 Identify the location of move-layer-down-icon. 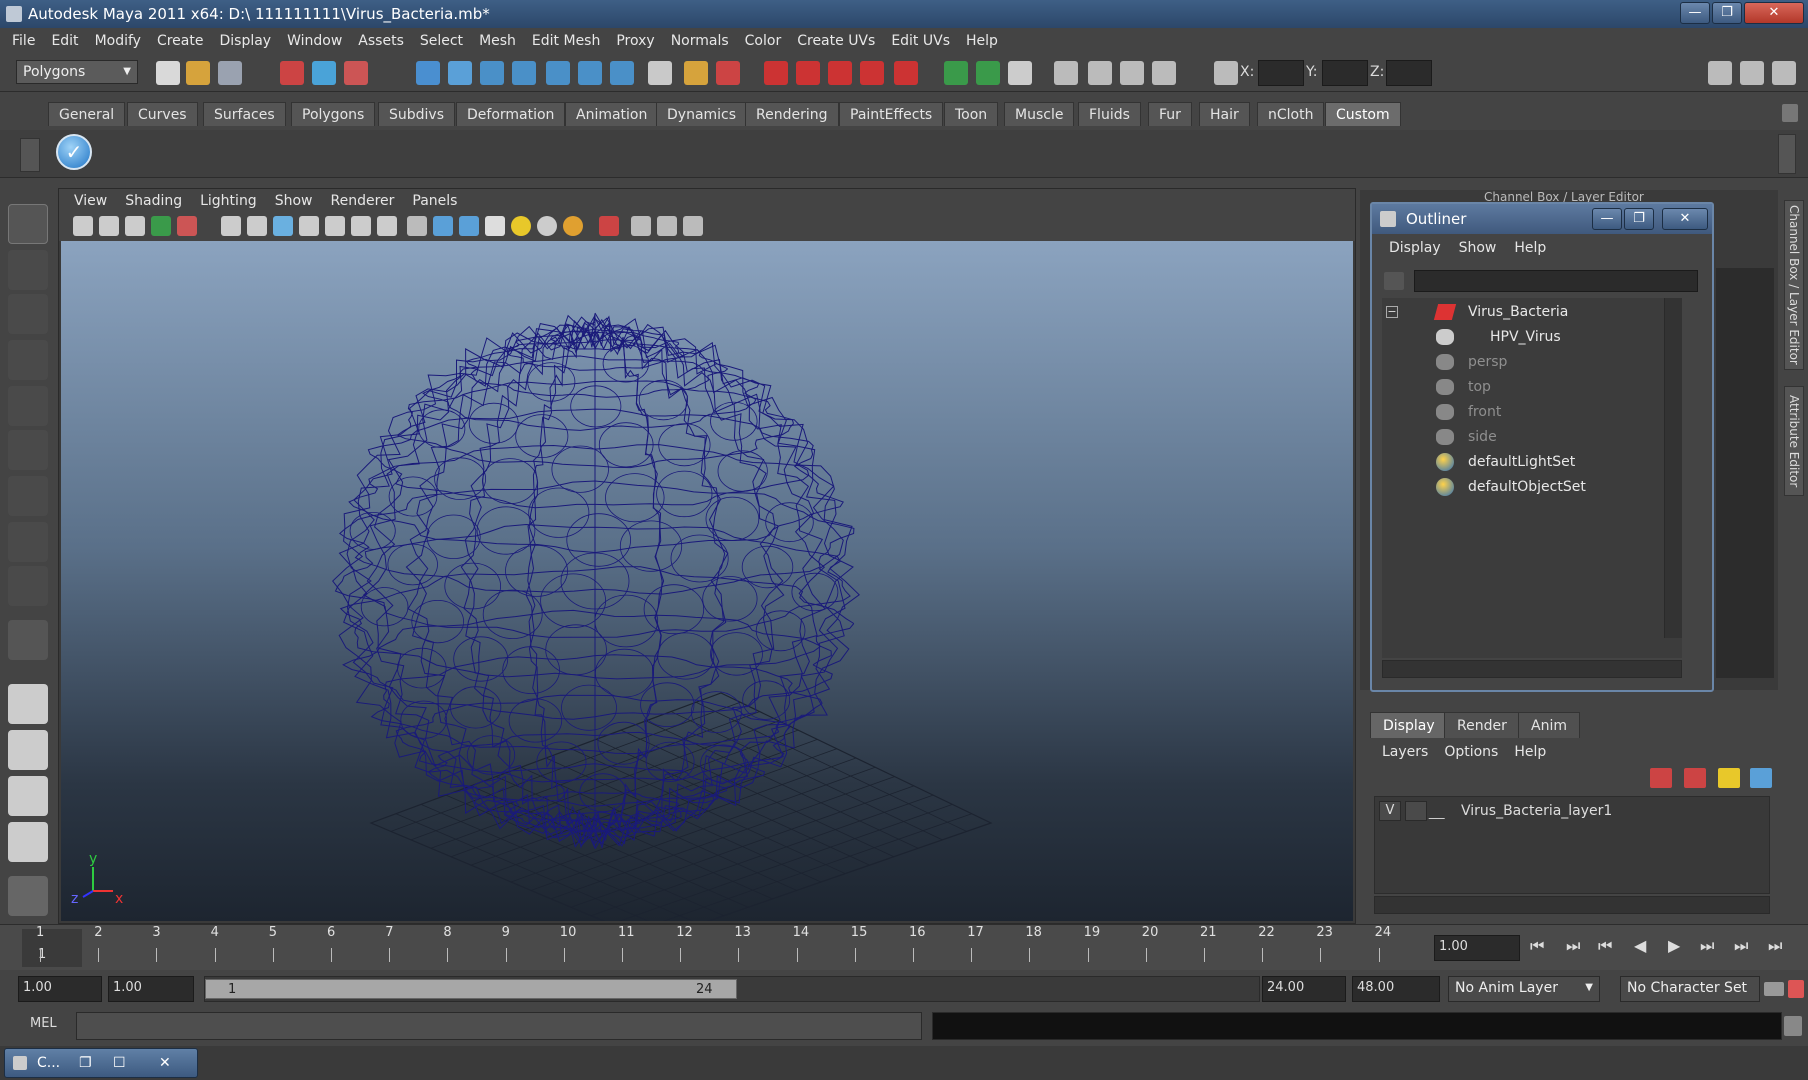
(1695, 778).